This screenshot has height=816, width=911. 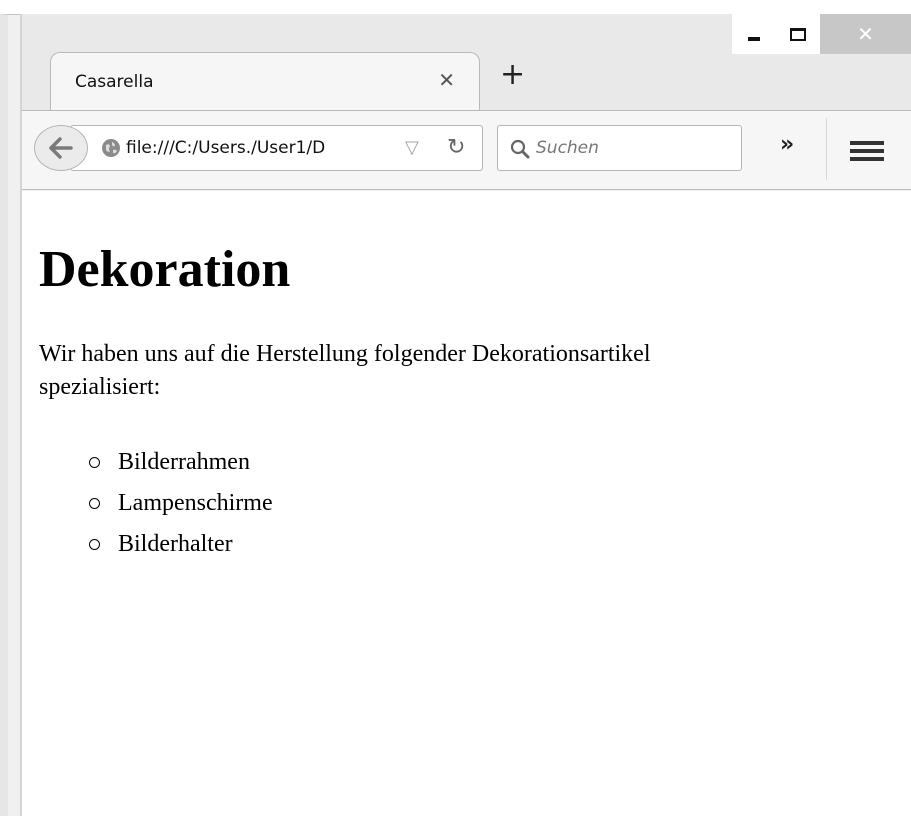 What do you see at coordinates (446, 80) in the screenshot?
I see `tab-close-icon: ✕` at bounding box center [446, 80].